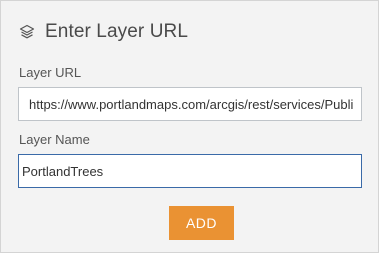  I want to click on panel-header: Enter Layer URL, so click(102, 32).